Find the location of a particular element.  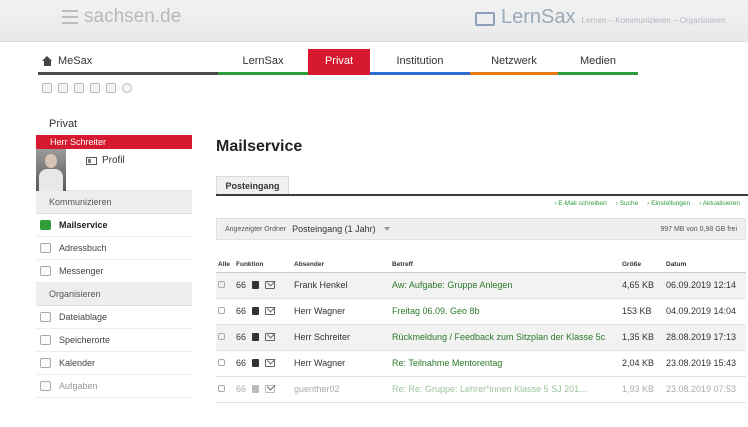

sidebar-title: Privat is located at coordinates (63, 124).